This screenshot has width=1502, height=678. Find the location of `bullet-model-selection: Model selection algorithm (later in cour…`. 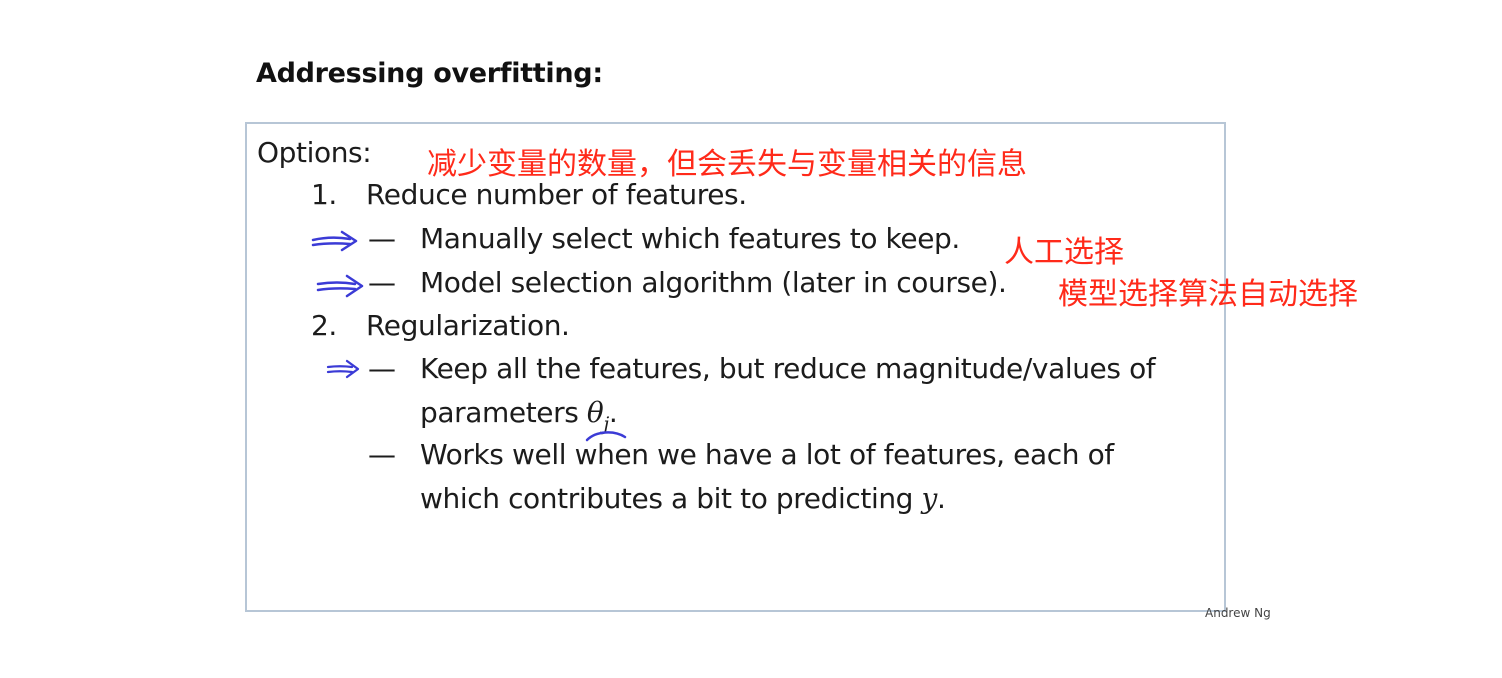

bullet-model-selection: Model selection algorithm (later in cour… is located at coordinates (713, 282).